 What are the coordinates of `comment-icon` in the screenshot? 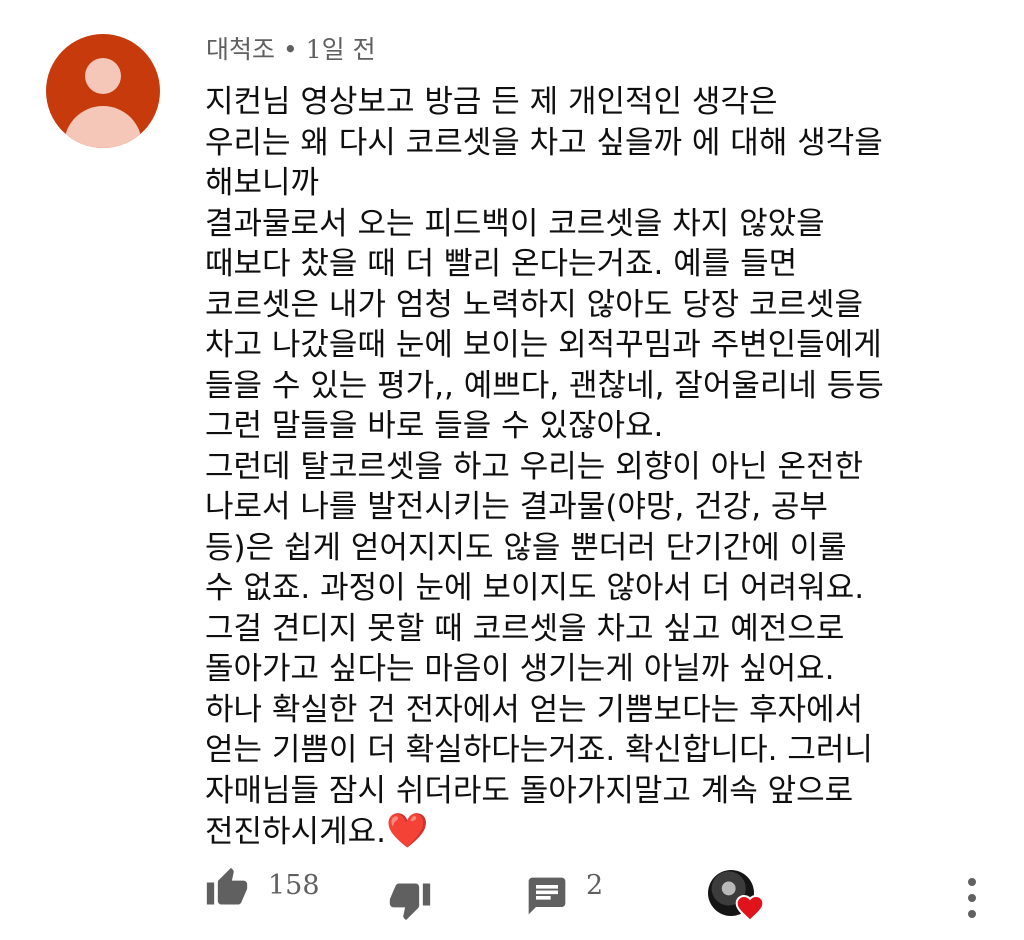 It's located at (547, 896).